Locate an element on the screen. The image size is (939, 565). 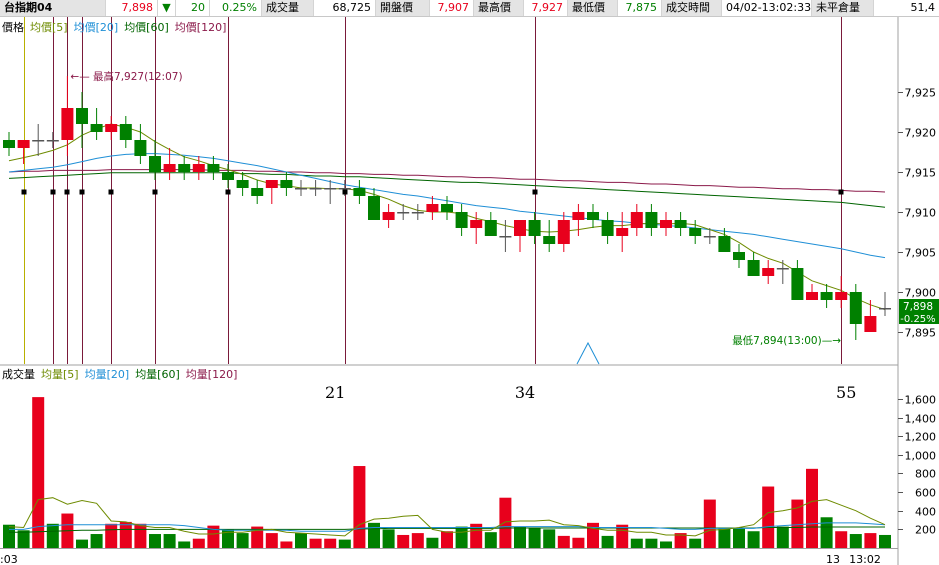
volume-legend-item: 均量[5] is located at coordinates (60, 374).